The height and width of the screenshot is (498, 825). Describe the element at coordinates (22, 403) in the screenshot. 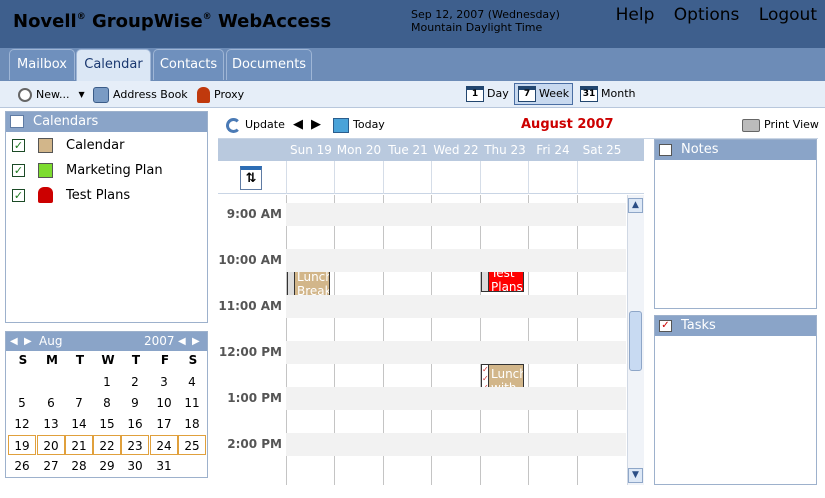

I see `mini-calendar-day: 5` at that location.